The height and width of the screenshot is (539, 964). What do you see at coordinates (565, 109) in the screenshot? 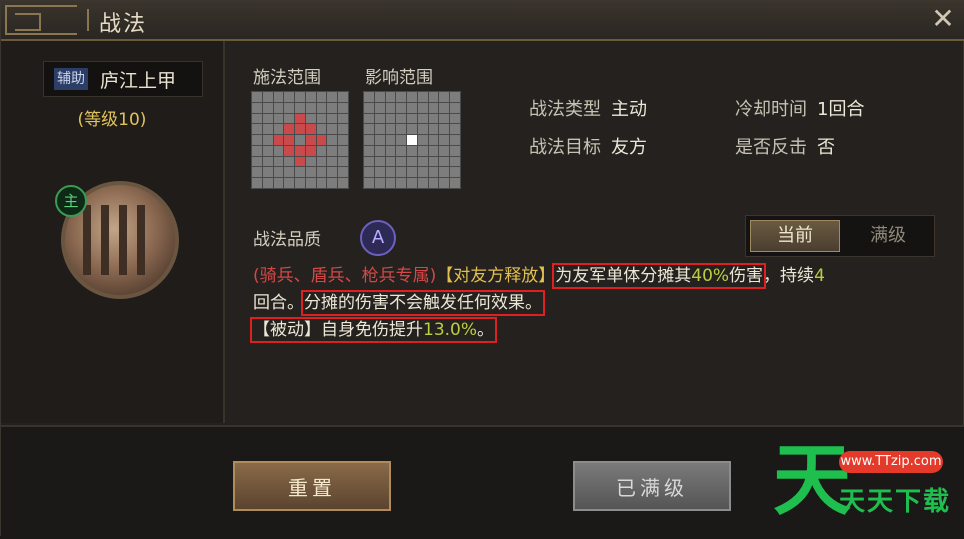
I see `skill-type-key: 战法类型` at bounding box center [565, 109].